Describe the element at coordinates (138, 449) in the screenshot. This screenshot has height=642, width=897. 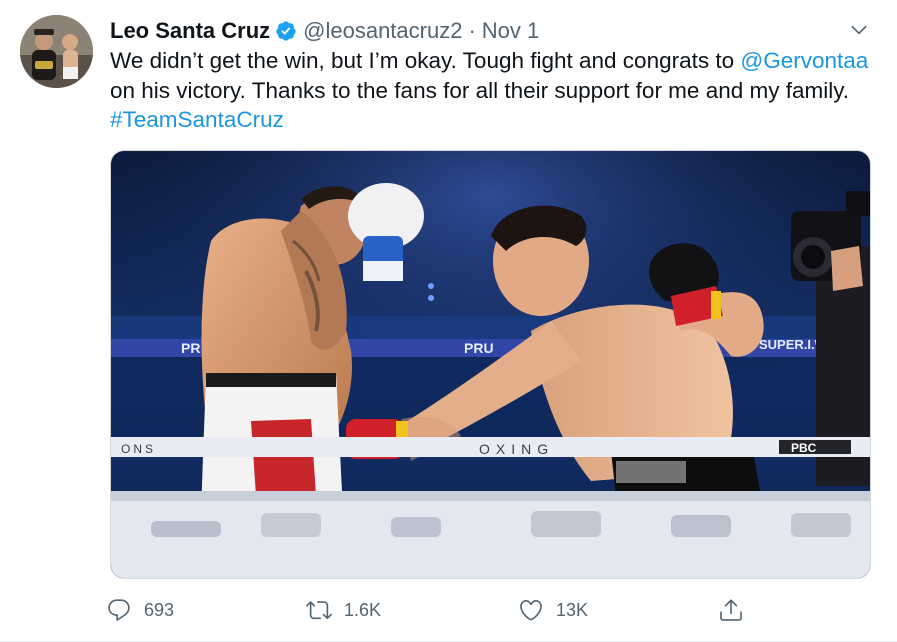
I see `rope-lower-left: ONS` at that location.